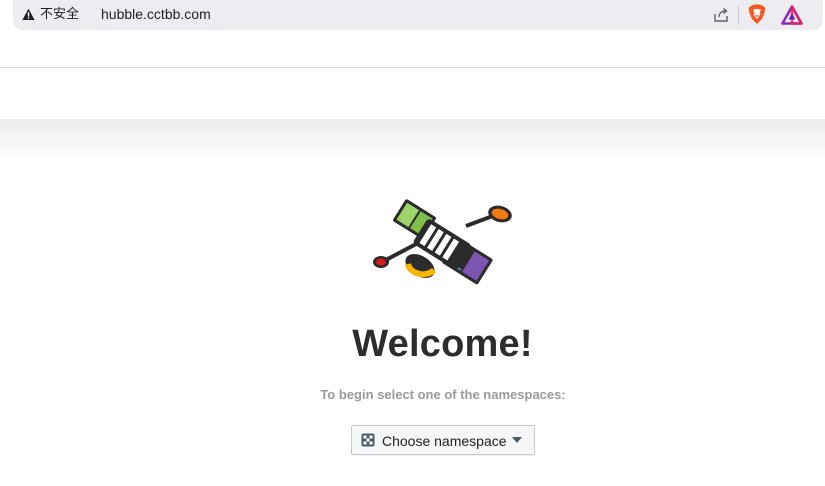 Image resolution: width=825 pixels, height=486 pixels. What do you see at coordinates (412, 94) in the screenshot?
I see `app-header` at bounding box center [412, 94].